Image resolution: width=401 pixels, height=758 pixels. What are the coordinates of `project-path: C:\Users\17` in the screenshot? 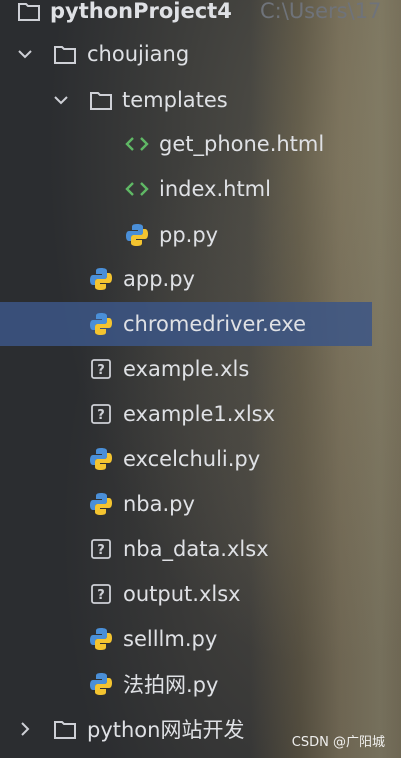 It's located at (321, 11).